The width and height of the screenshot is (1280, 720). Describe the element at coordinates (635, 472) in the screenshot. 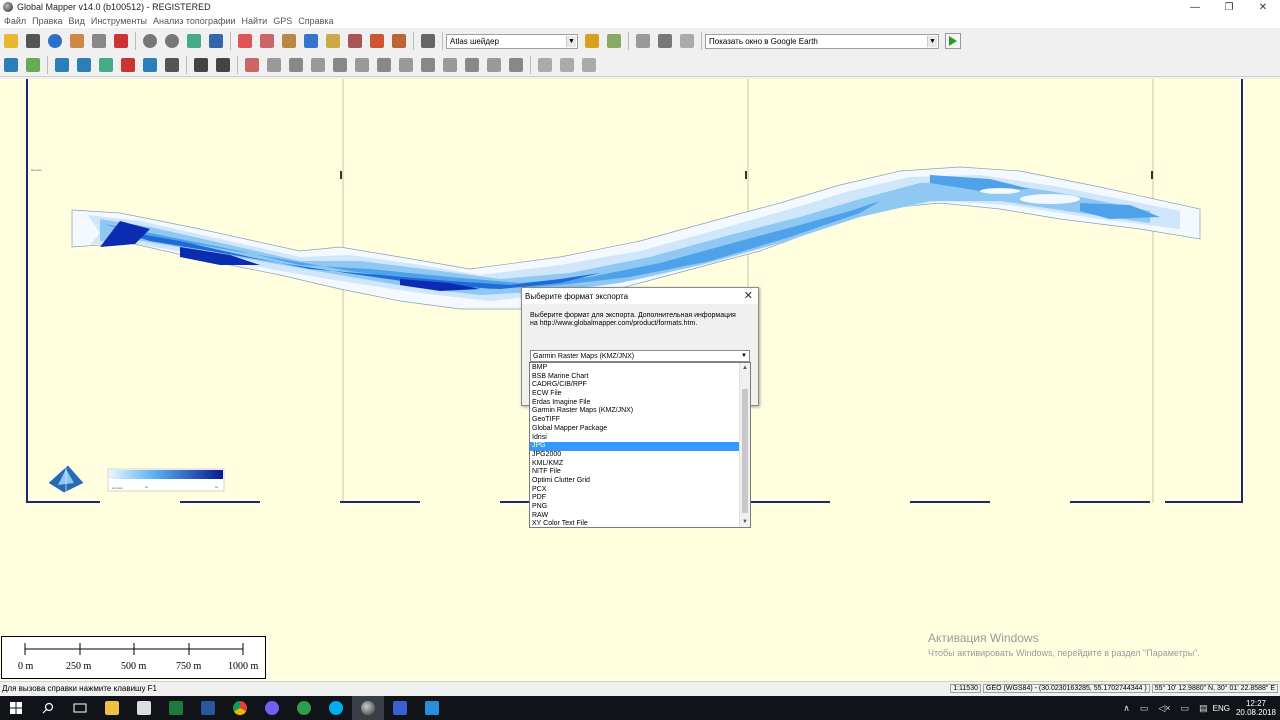

I see `format-option: NITF File` at that location.